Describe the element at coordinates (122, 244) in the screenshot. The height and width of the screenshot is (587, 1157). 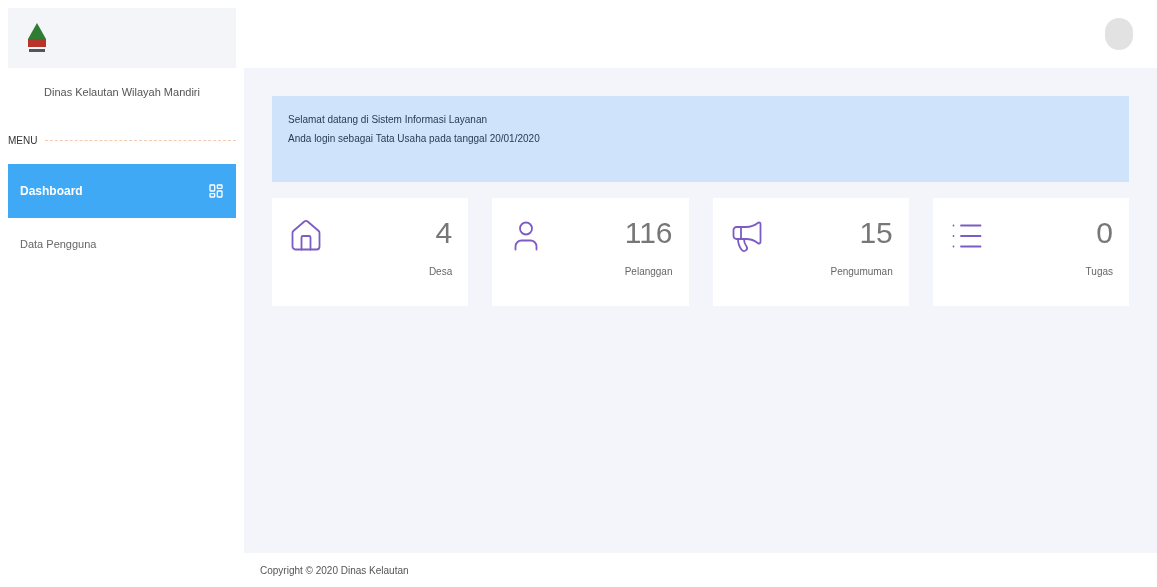
I see `sidebar-item: Data Pengguna` at that location.